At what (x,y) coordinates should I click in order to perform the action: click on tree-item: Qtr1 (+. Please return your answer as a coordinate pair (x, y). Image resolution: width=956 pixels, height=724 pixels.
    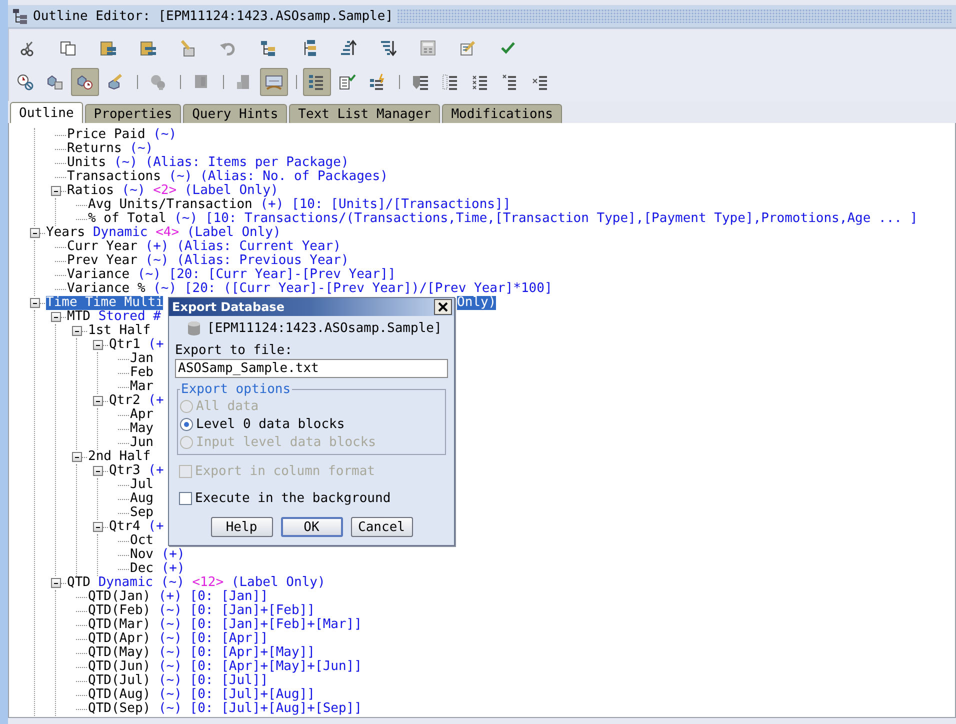
    Looking at the image, I should click on (136, 345).